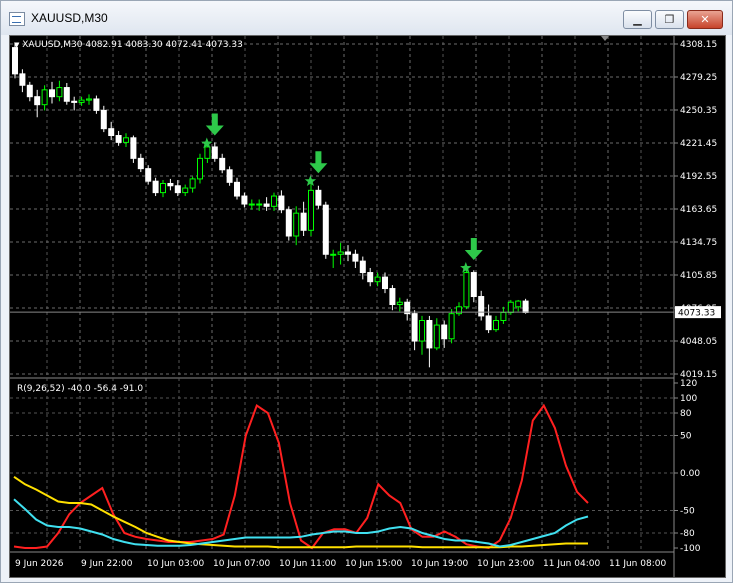  Describe the element at coordinates (698, 111) in the screenshot. I see `price-label: 4250.35` at that location.